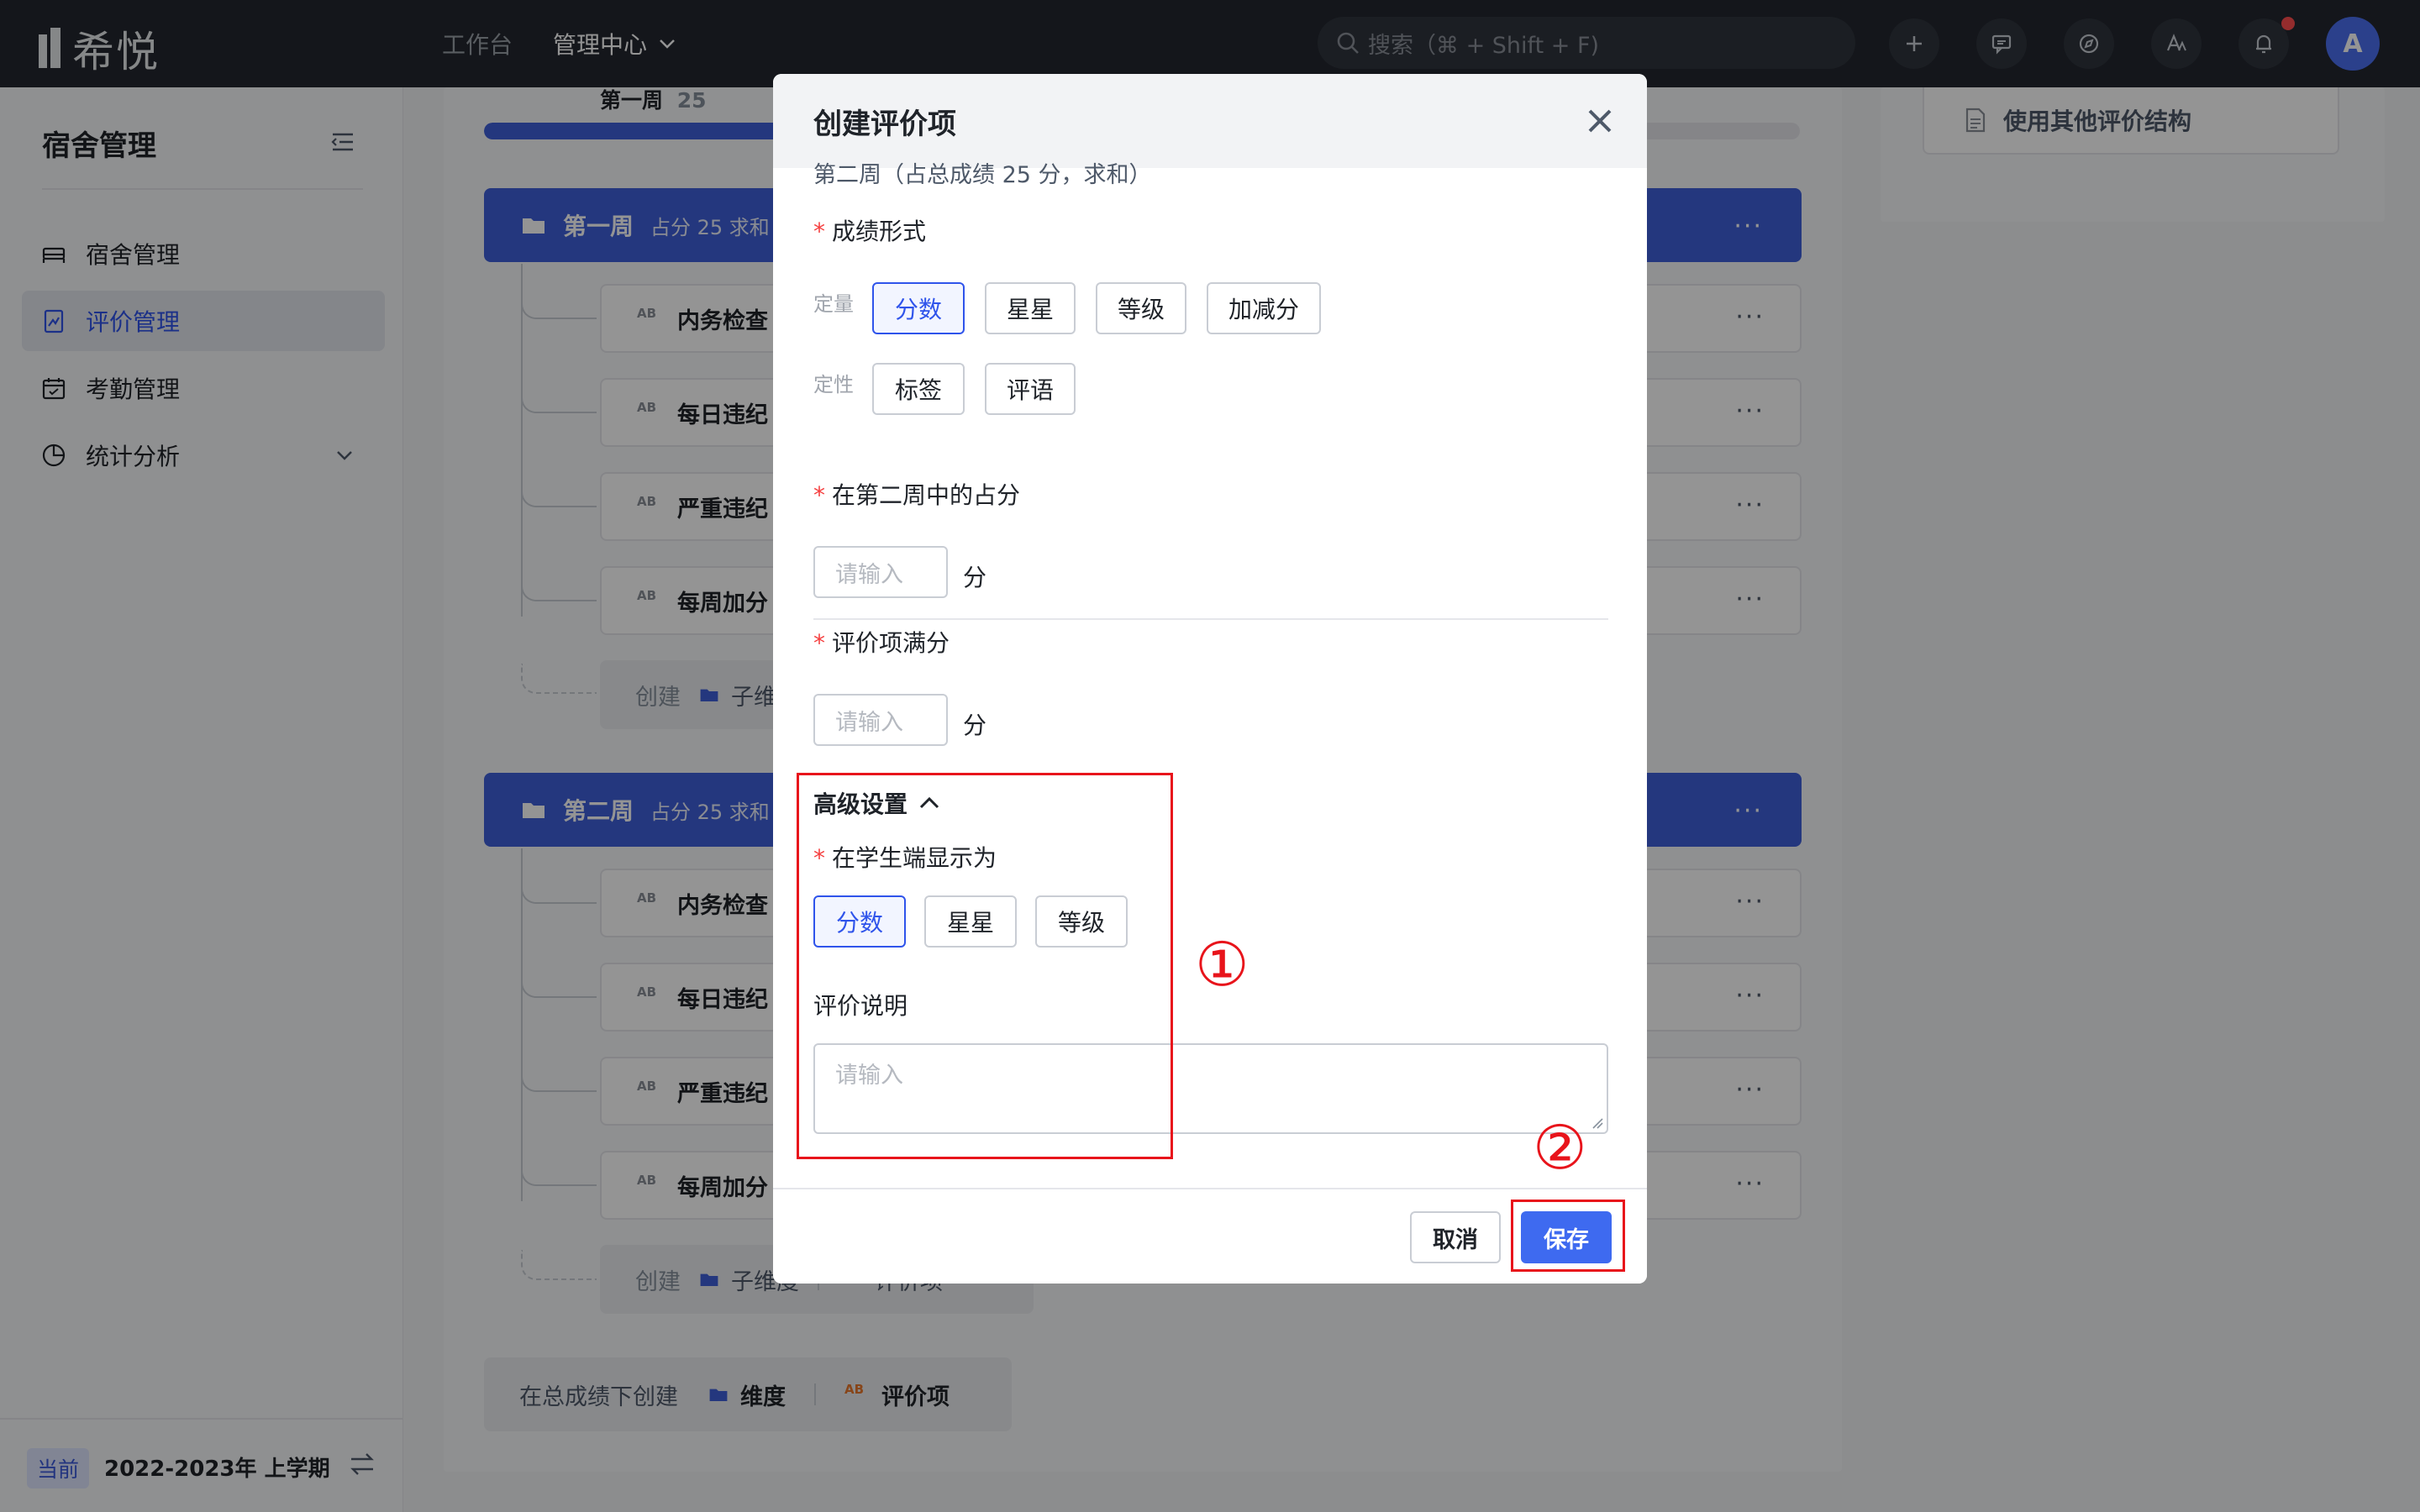  What do you see at coordinates (1560, 1147) in the screenshot?
I see `annotation-two: ②` at bounding box center [1560, 1147].